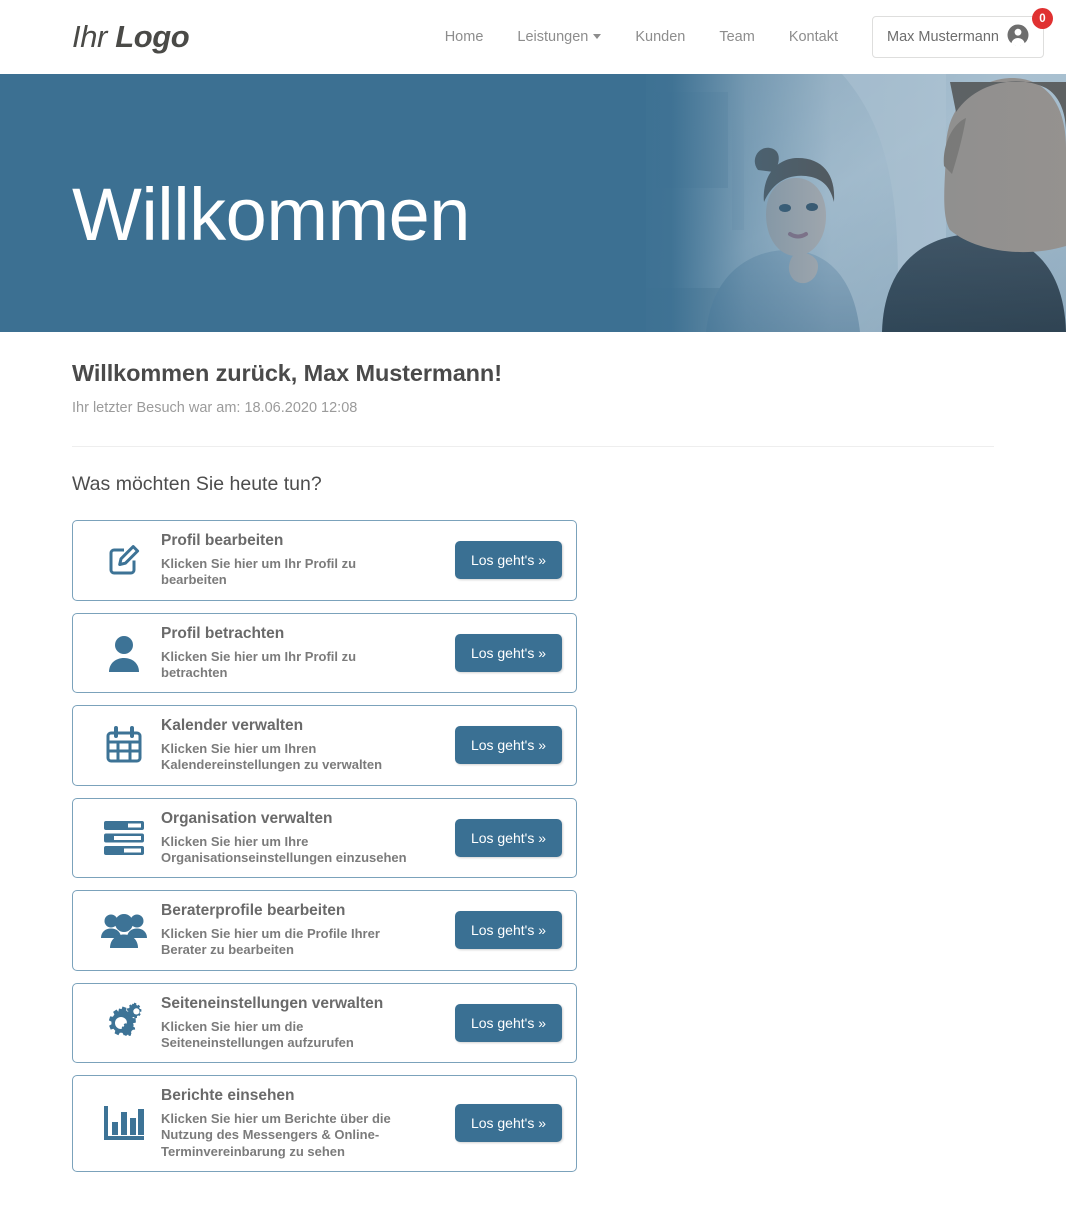  Describe the element at coordinates (124, 930) in the screenshot. I see `group-users-icon` at that location.